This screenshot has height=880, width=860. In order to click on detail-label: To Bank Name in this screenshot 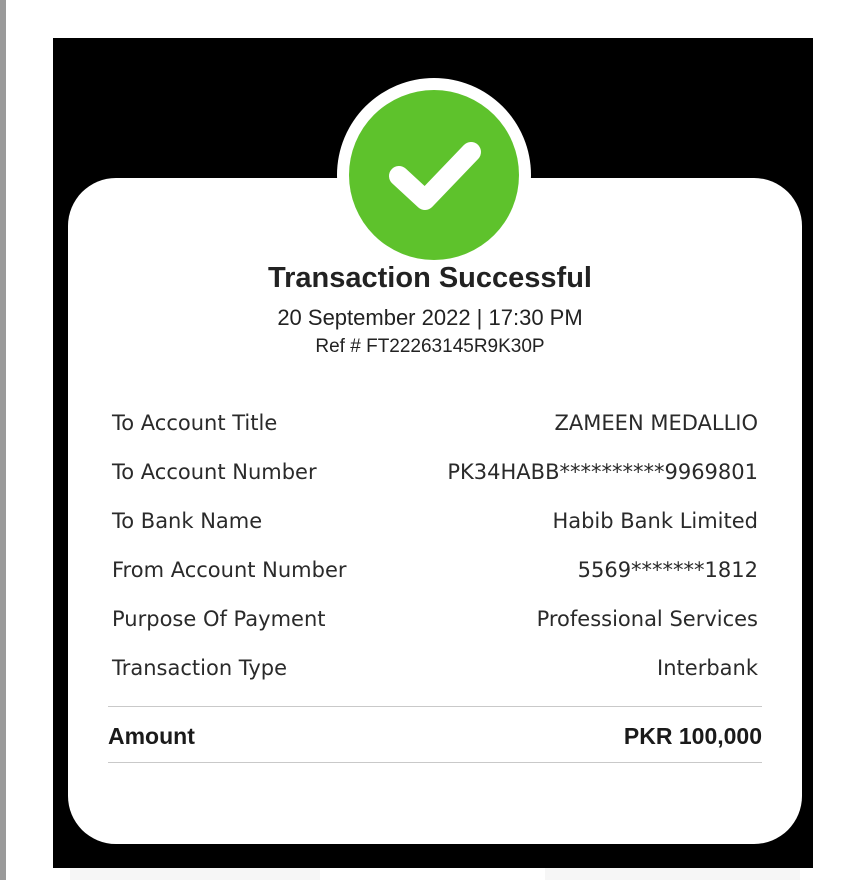, I will do `click(187, 521)`.